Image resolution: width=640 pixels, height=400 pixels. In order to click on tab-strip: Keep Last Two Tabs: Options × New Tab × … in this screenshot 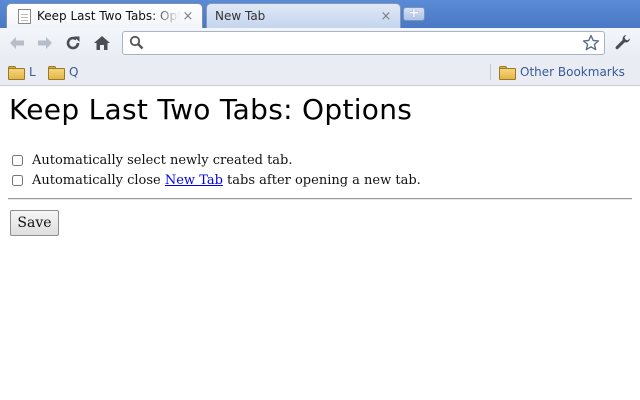, I will do `click(320, 14)`.